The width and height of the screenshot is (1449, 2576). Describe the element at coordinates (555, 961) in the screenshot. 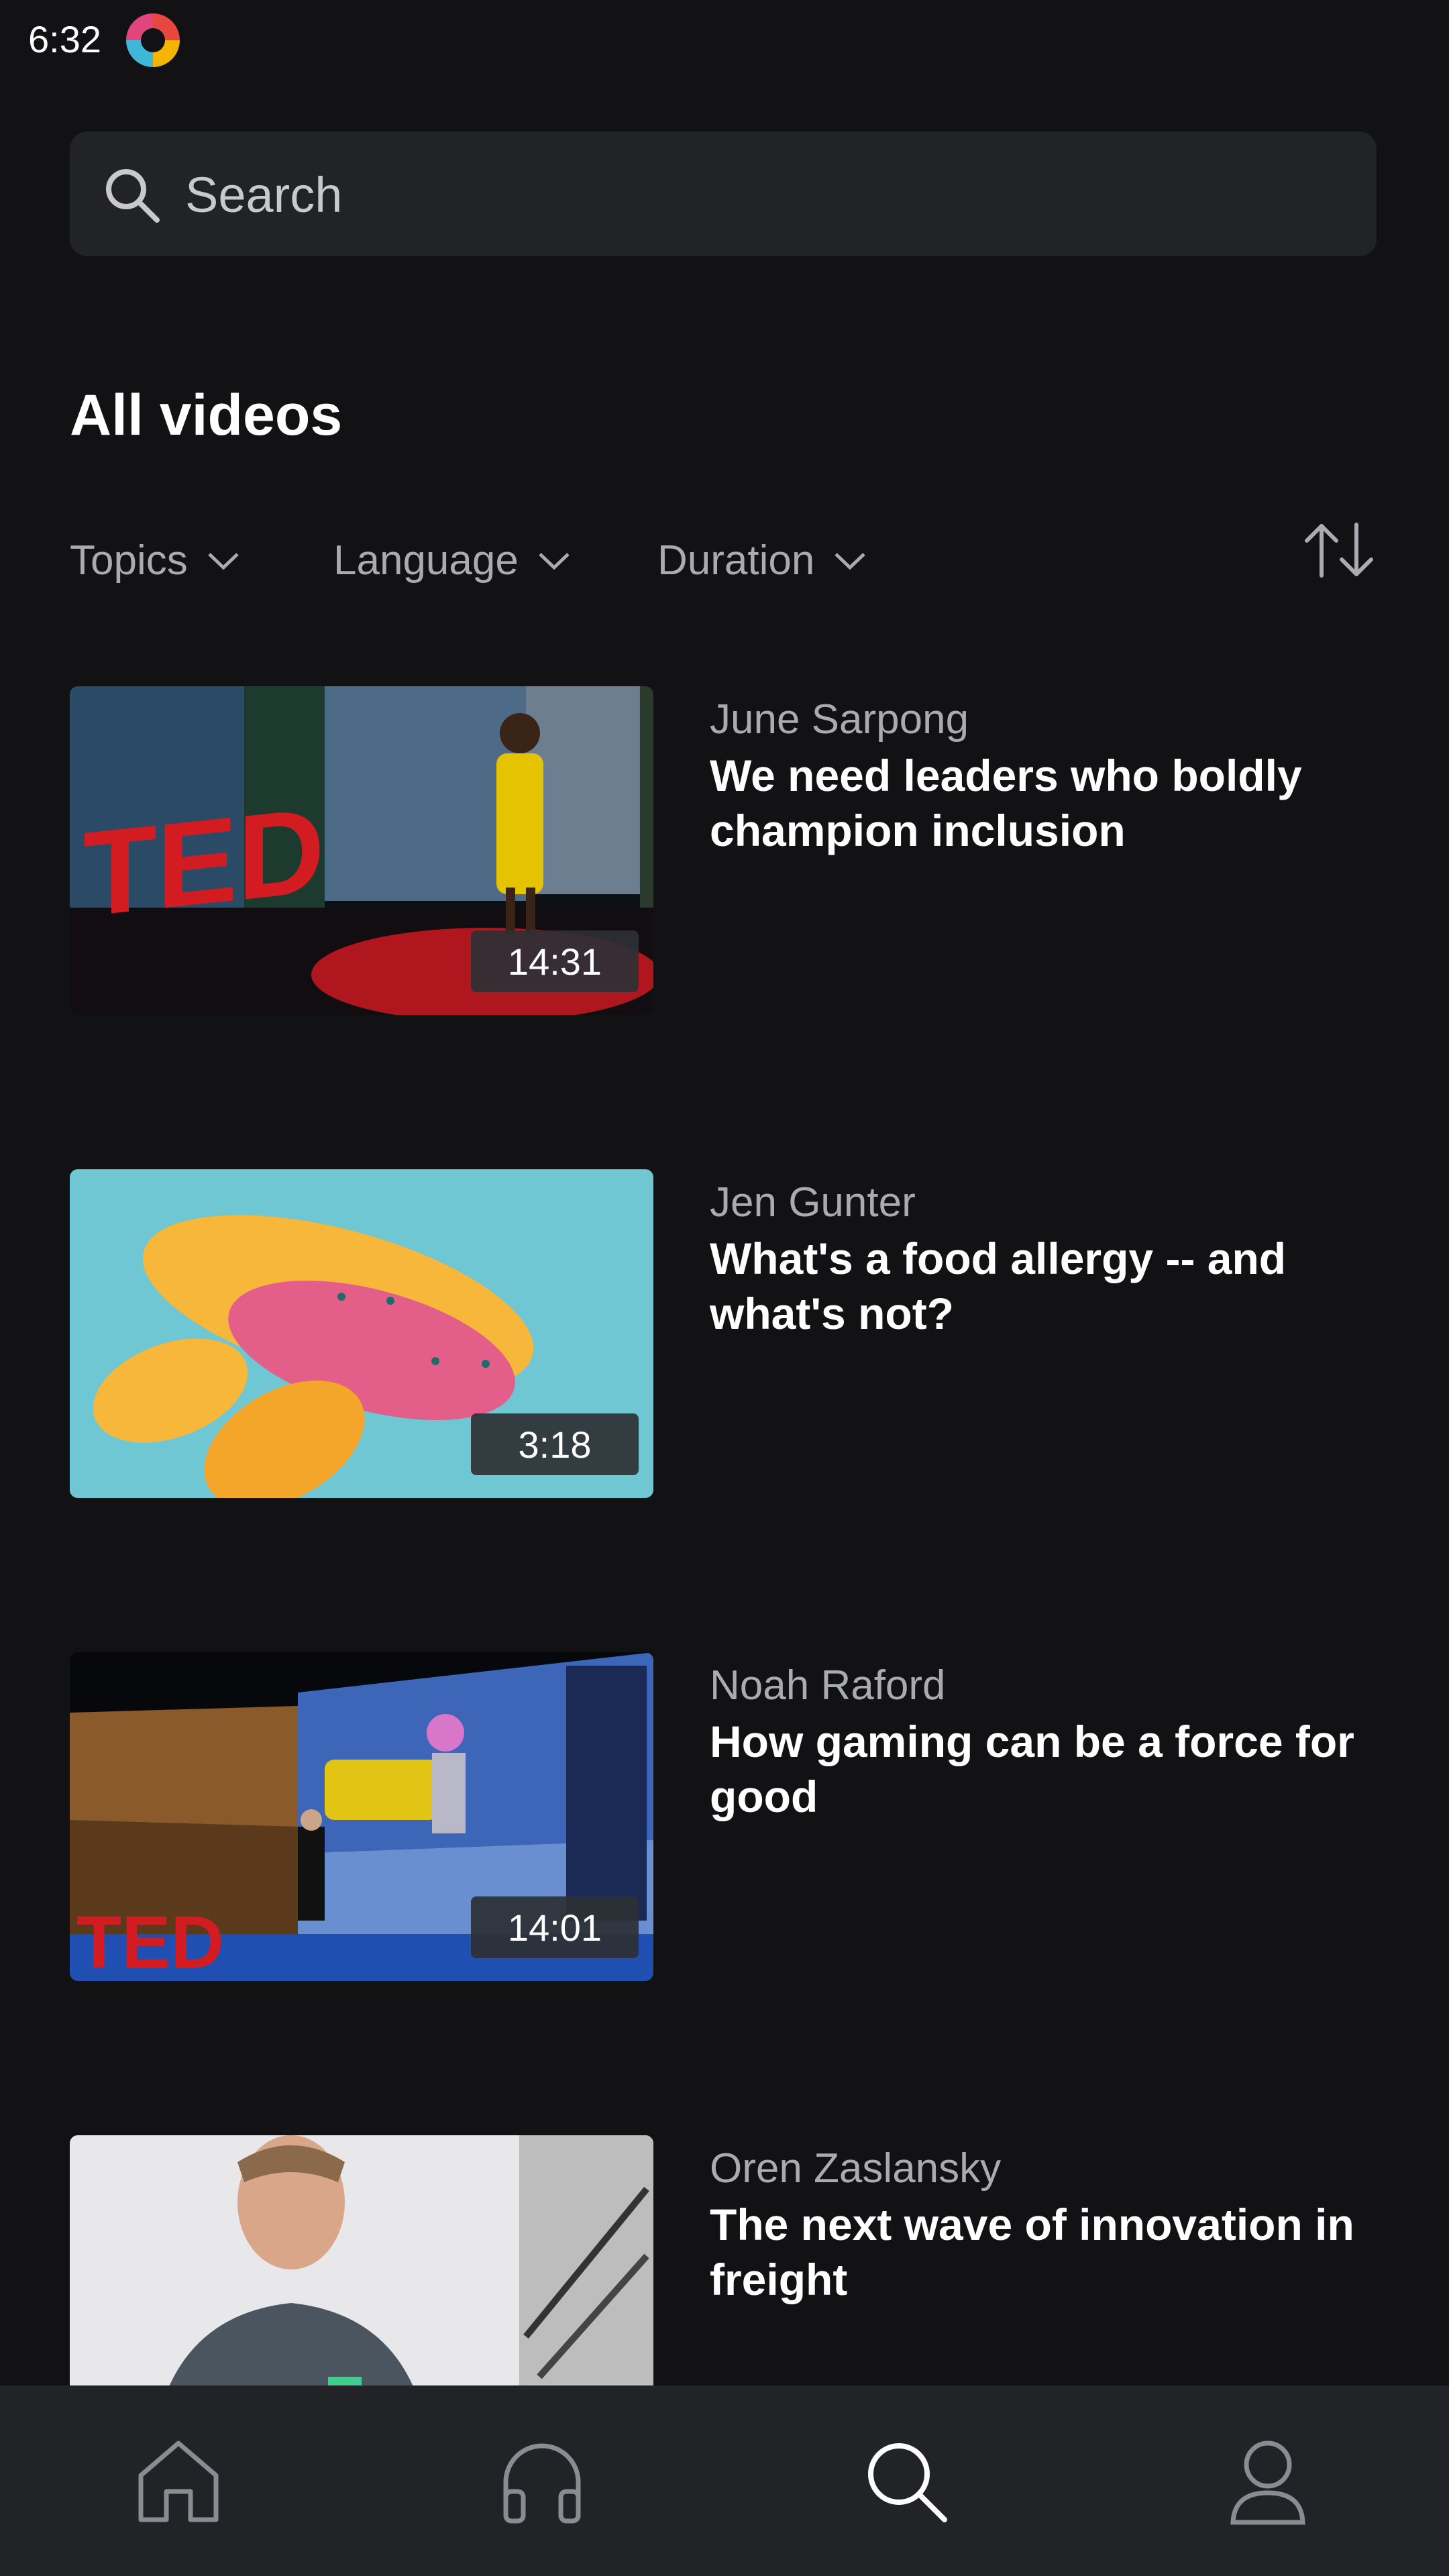

I see `video-duration: 14:31` at that location.